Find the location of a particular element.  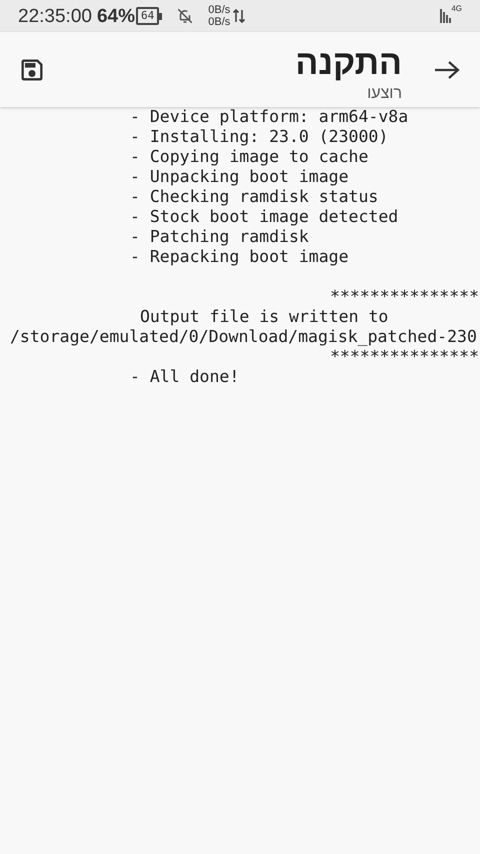

log-line: Output file is written to is located at coordinates (264, 316).